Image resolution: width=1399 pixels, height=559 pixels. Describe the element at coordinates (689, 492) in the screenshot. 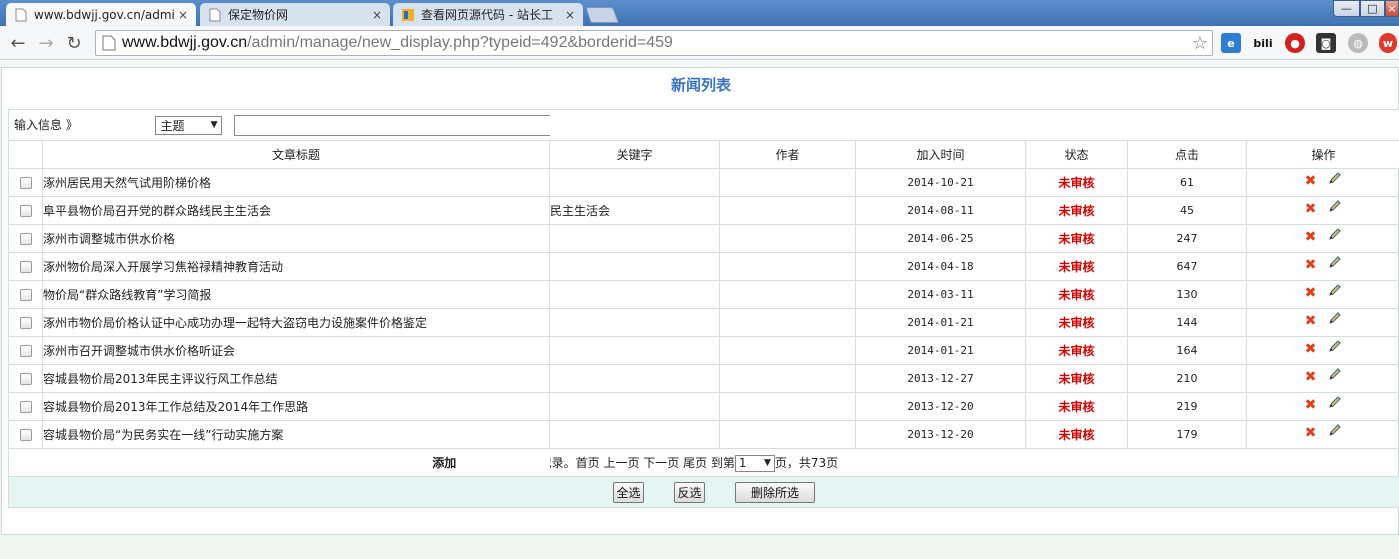

I see `invert-selection-button: 反选` at that location.